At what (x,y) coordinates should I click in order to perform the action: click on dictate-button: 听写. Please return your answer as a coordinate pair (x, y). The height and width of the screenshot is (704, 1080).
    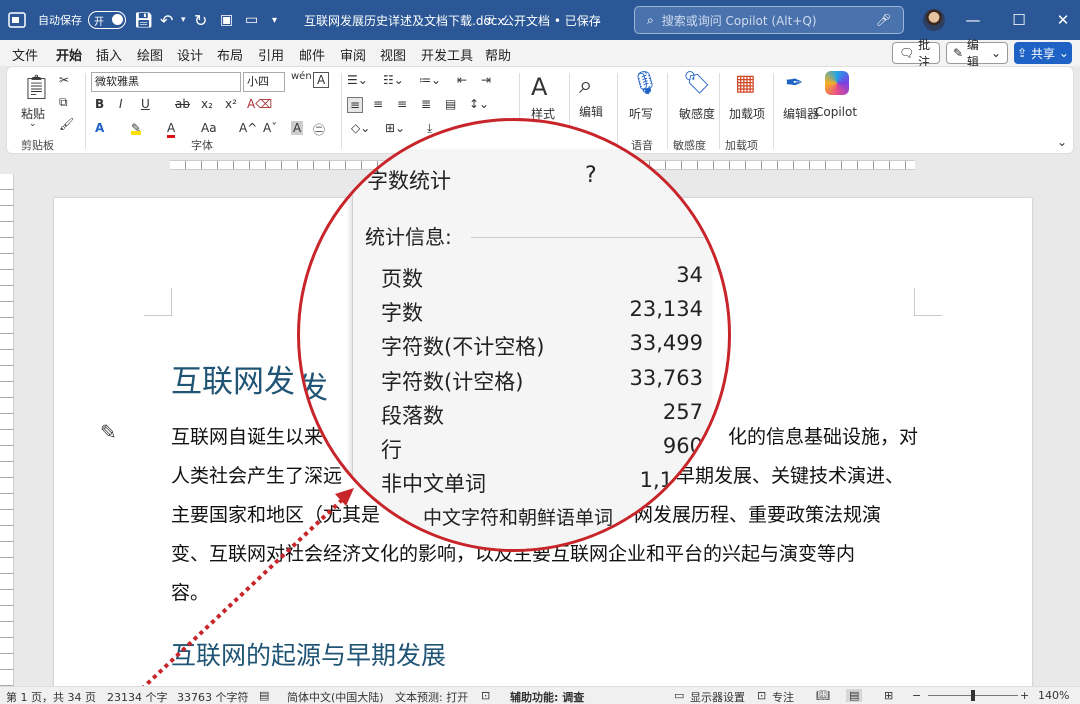
    Looking at the image, I should click on (641, 113).